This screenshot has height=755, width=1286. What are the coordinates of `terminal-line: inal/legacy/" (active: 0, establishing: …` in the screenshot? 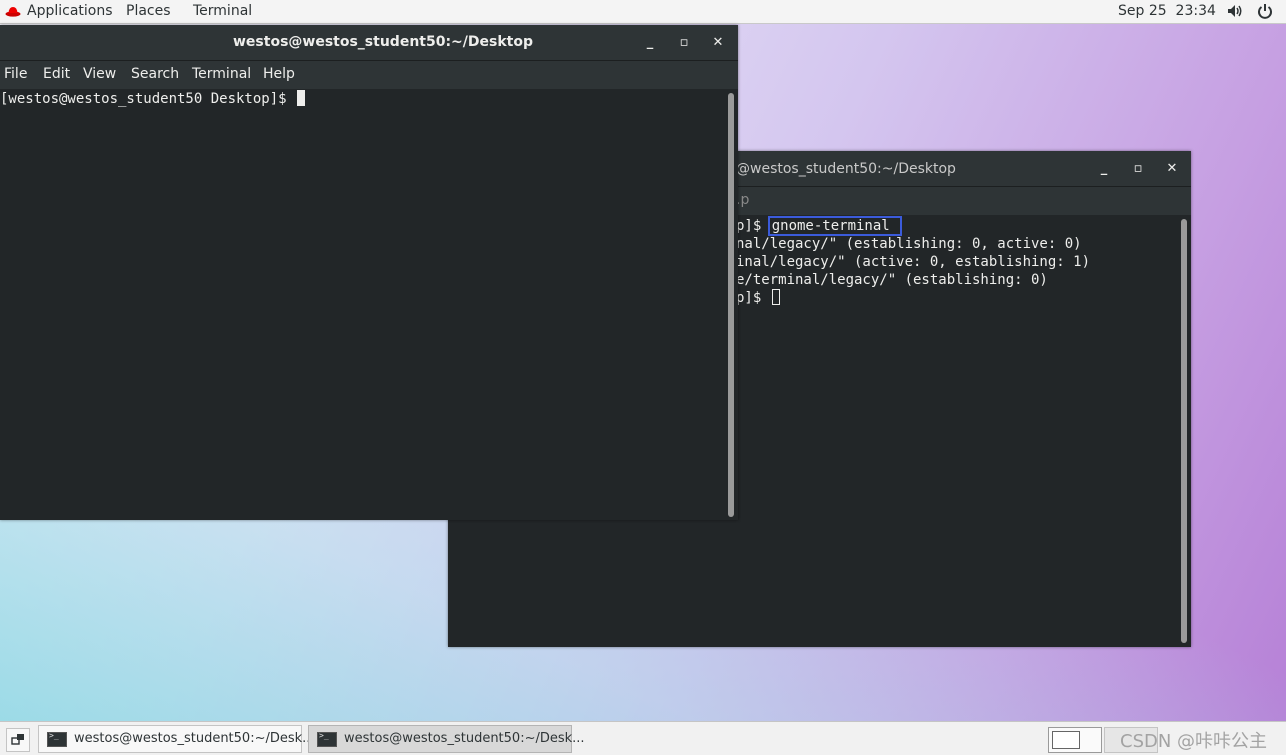 It's located at (913, 262).